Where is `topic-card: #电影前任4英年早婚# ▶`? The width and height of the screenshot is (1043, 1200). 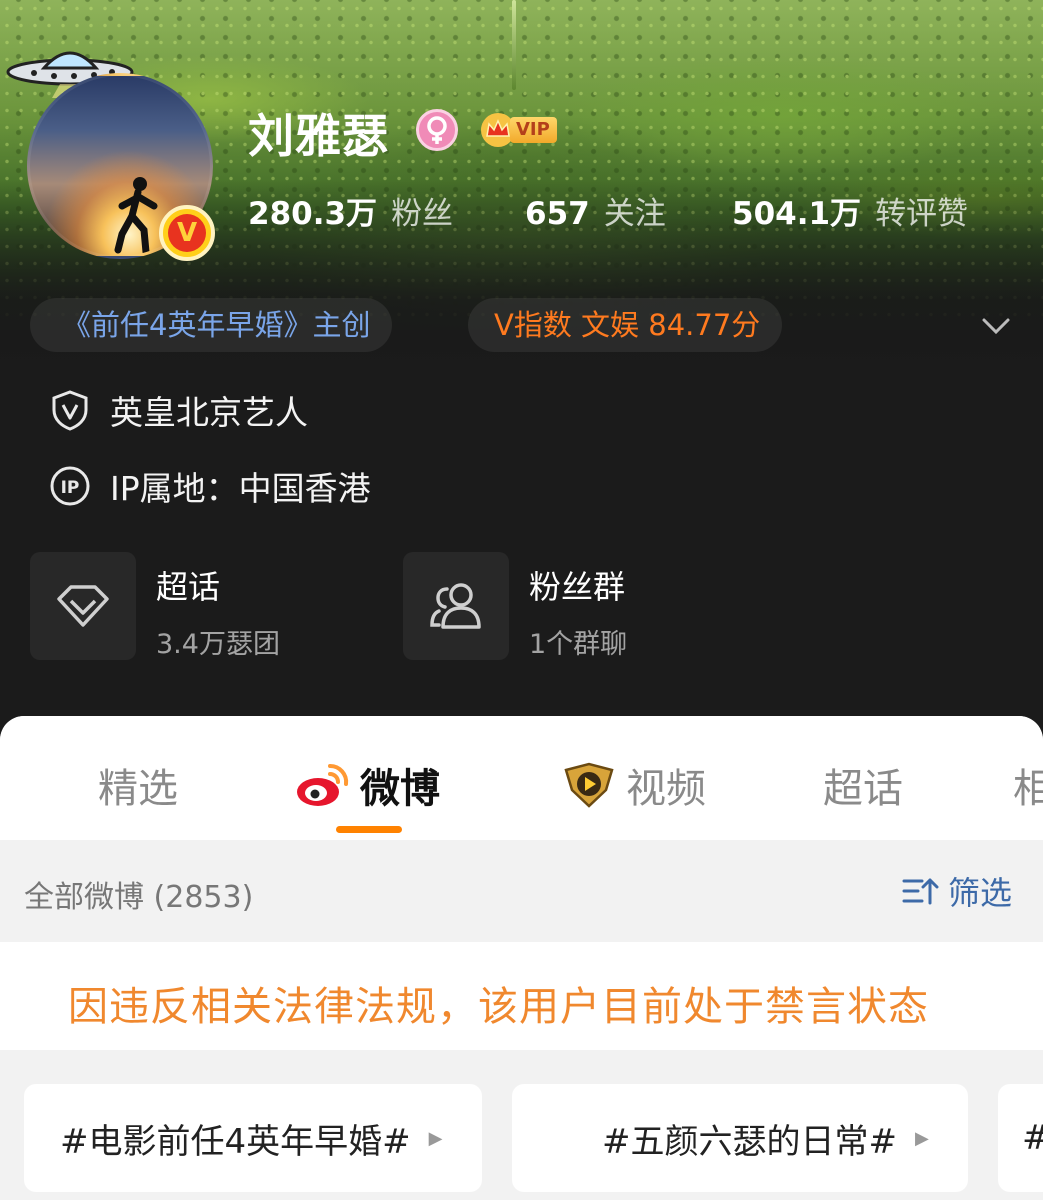
topic-card: #电影前任4英年早婚# ▶ is located at coordinates (253, 1138).